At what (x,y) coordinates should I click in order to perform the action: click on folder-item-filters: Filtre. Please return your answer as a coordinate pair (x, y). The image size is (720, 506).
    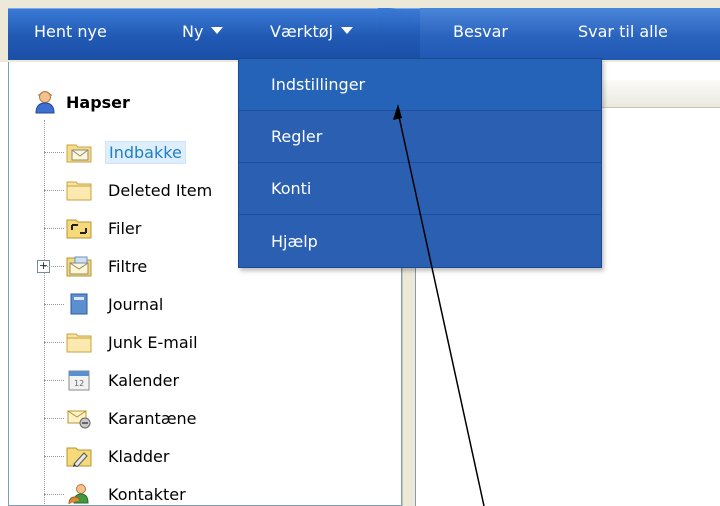
    Looking at the image, I should click on (95, 266).